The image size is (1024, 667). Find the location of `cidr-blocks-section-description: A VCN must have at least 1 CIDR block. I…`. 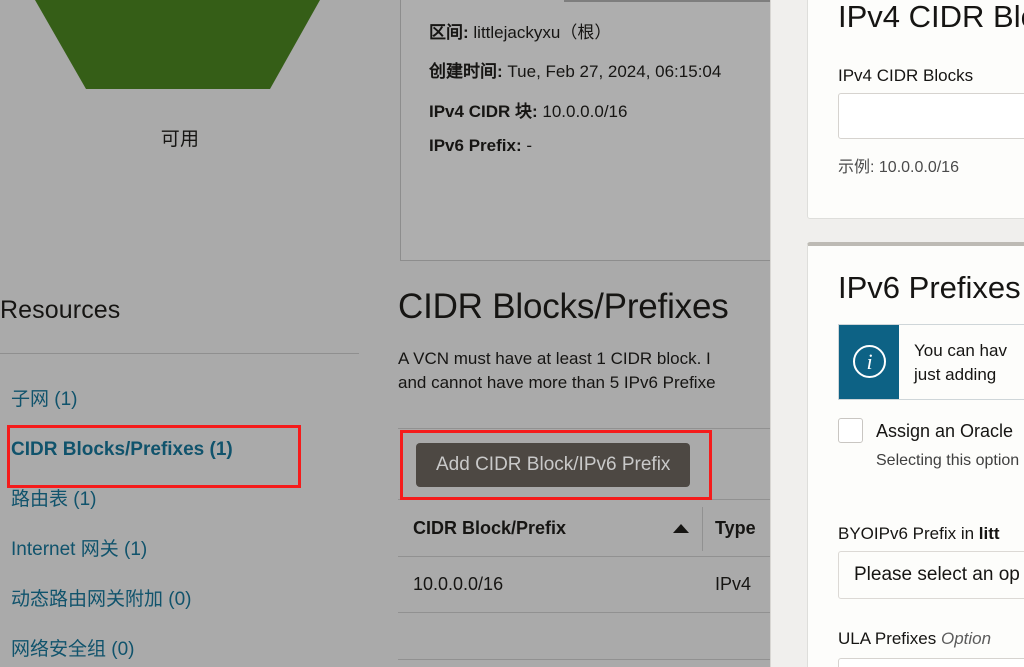

cidr-blocks-section-description: A VCN must have at least 1 CIDR block. I… is located at coordinates (557, 370).